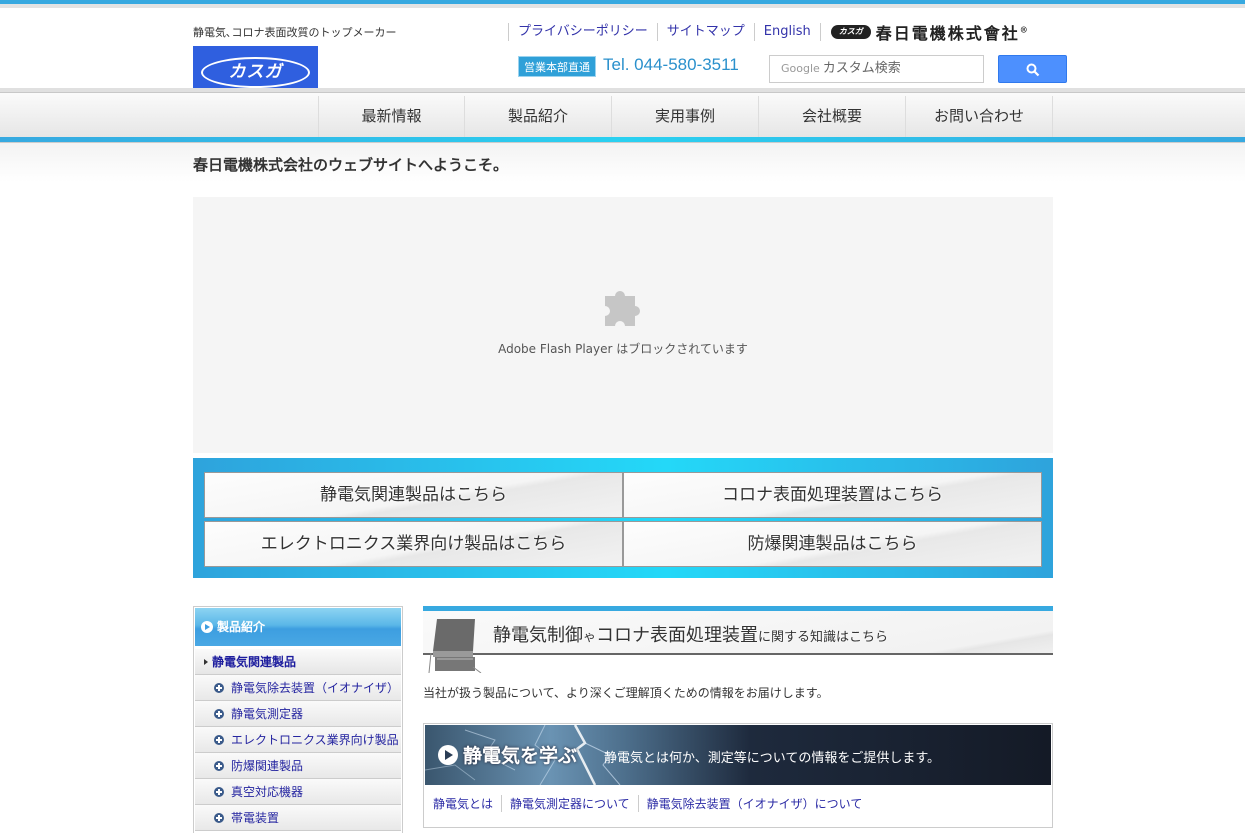 Image resolution: width=1245 pixels, height=833 pixels. Describe the element at coordinates (832, 116) in the screenshot. I see `nav-company: 会社概要` at that location.